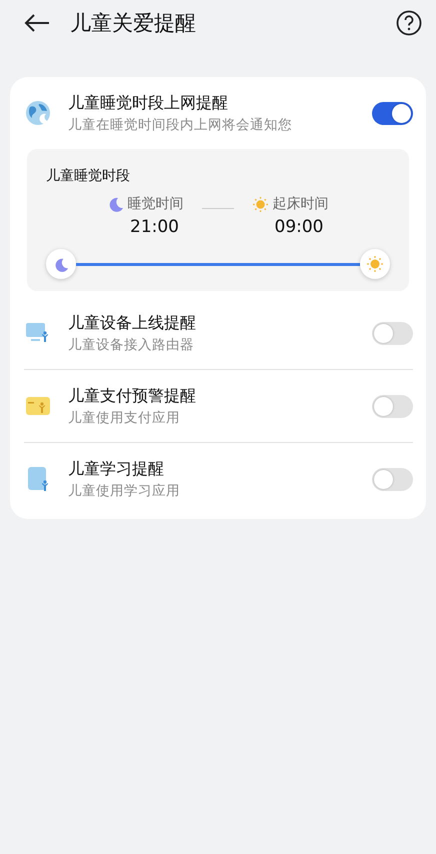  What do you see at coordinates (132, 323) in the screenshot?
I see `setting-title: 儿童设备上线提醒` at bounding box center [132, 323].